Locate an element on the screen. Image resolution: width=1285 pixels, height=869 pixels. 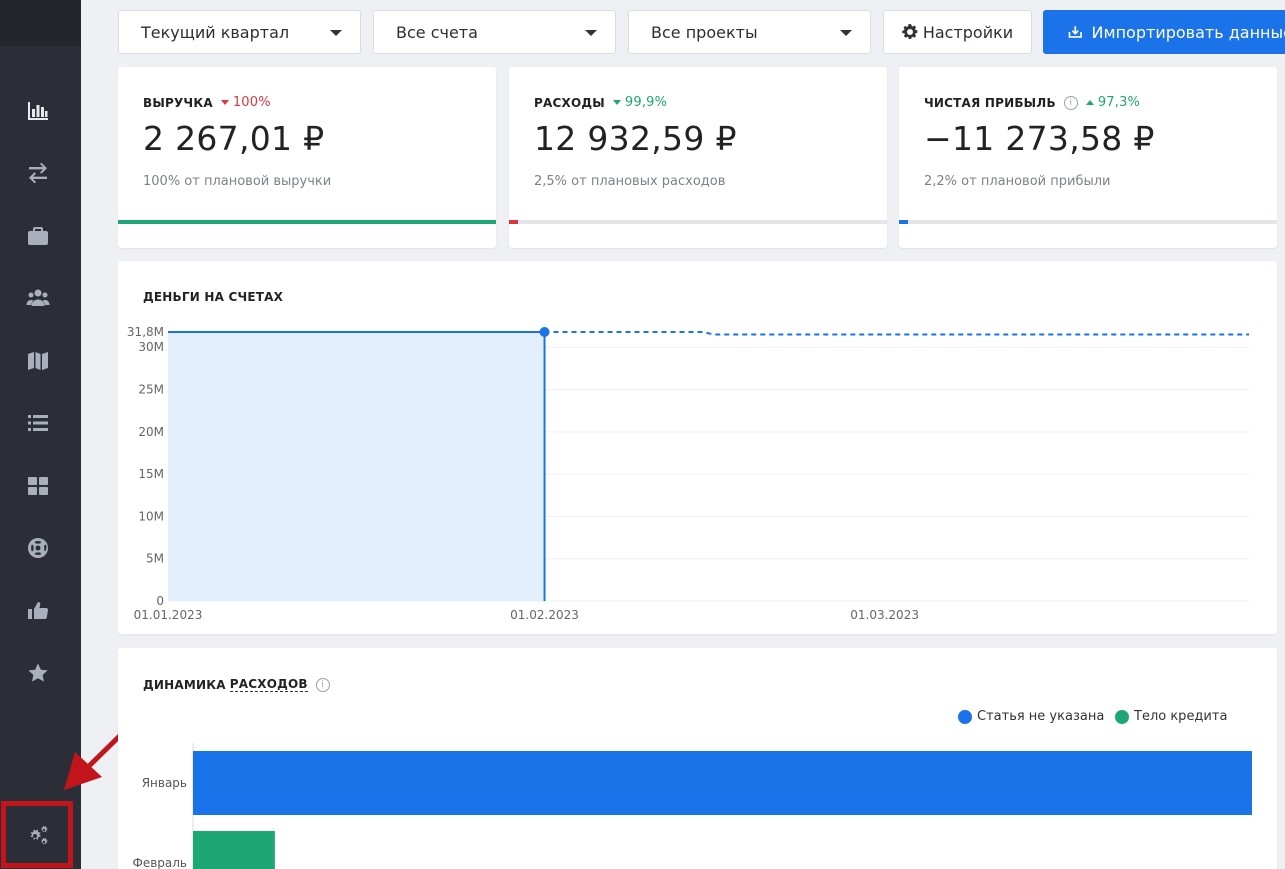
thumbs-up-icon is located at coordinates (38, 611).